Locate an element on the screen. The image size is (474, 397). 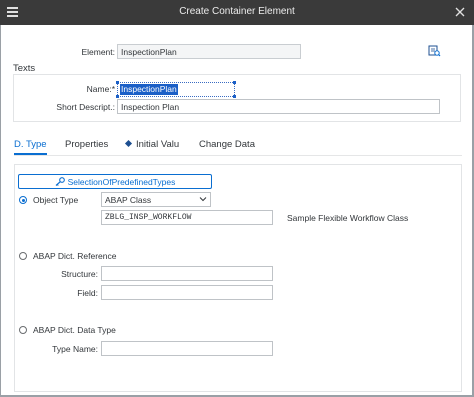
tab-initial-value: Initial Valu is located at coordinates (152, 144).